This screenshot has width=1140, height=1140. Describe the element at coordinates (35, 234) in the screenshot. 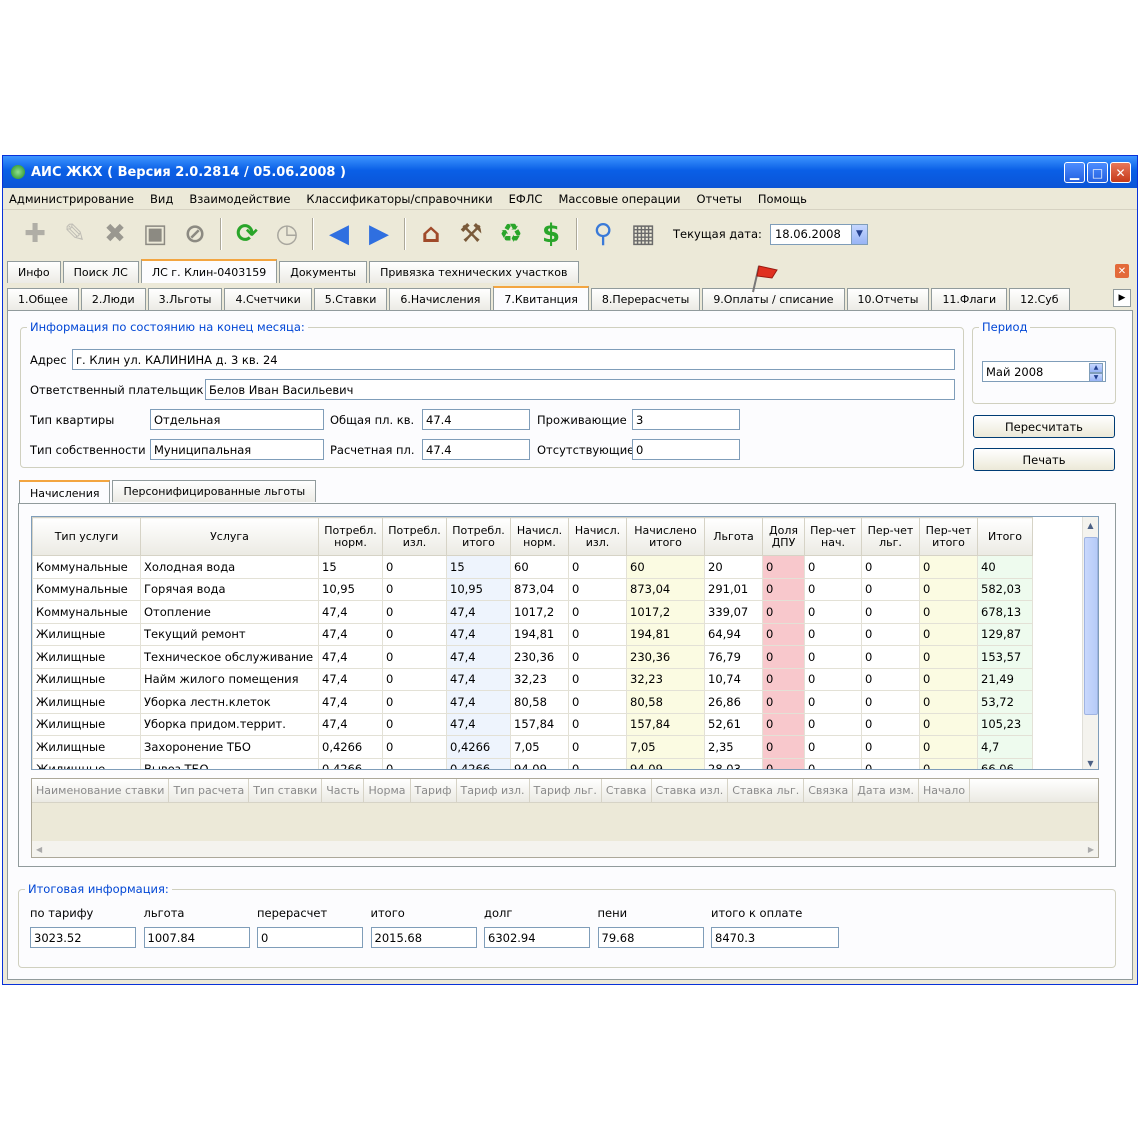

I see `add-icon: ✚` at that location.